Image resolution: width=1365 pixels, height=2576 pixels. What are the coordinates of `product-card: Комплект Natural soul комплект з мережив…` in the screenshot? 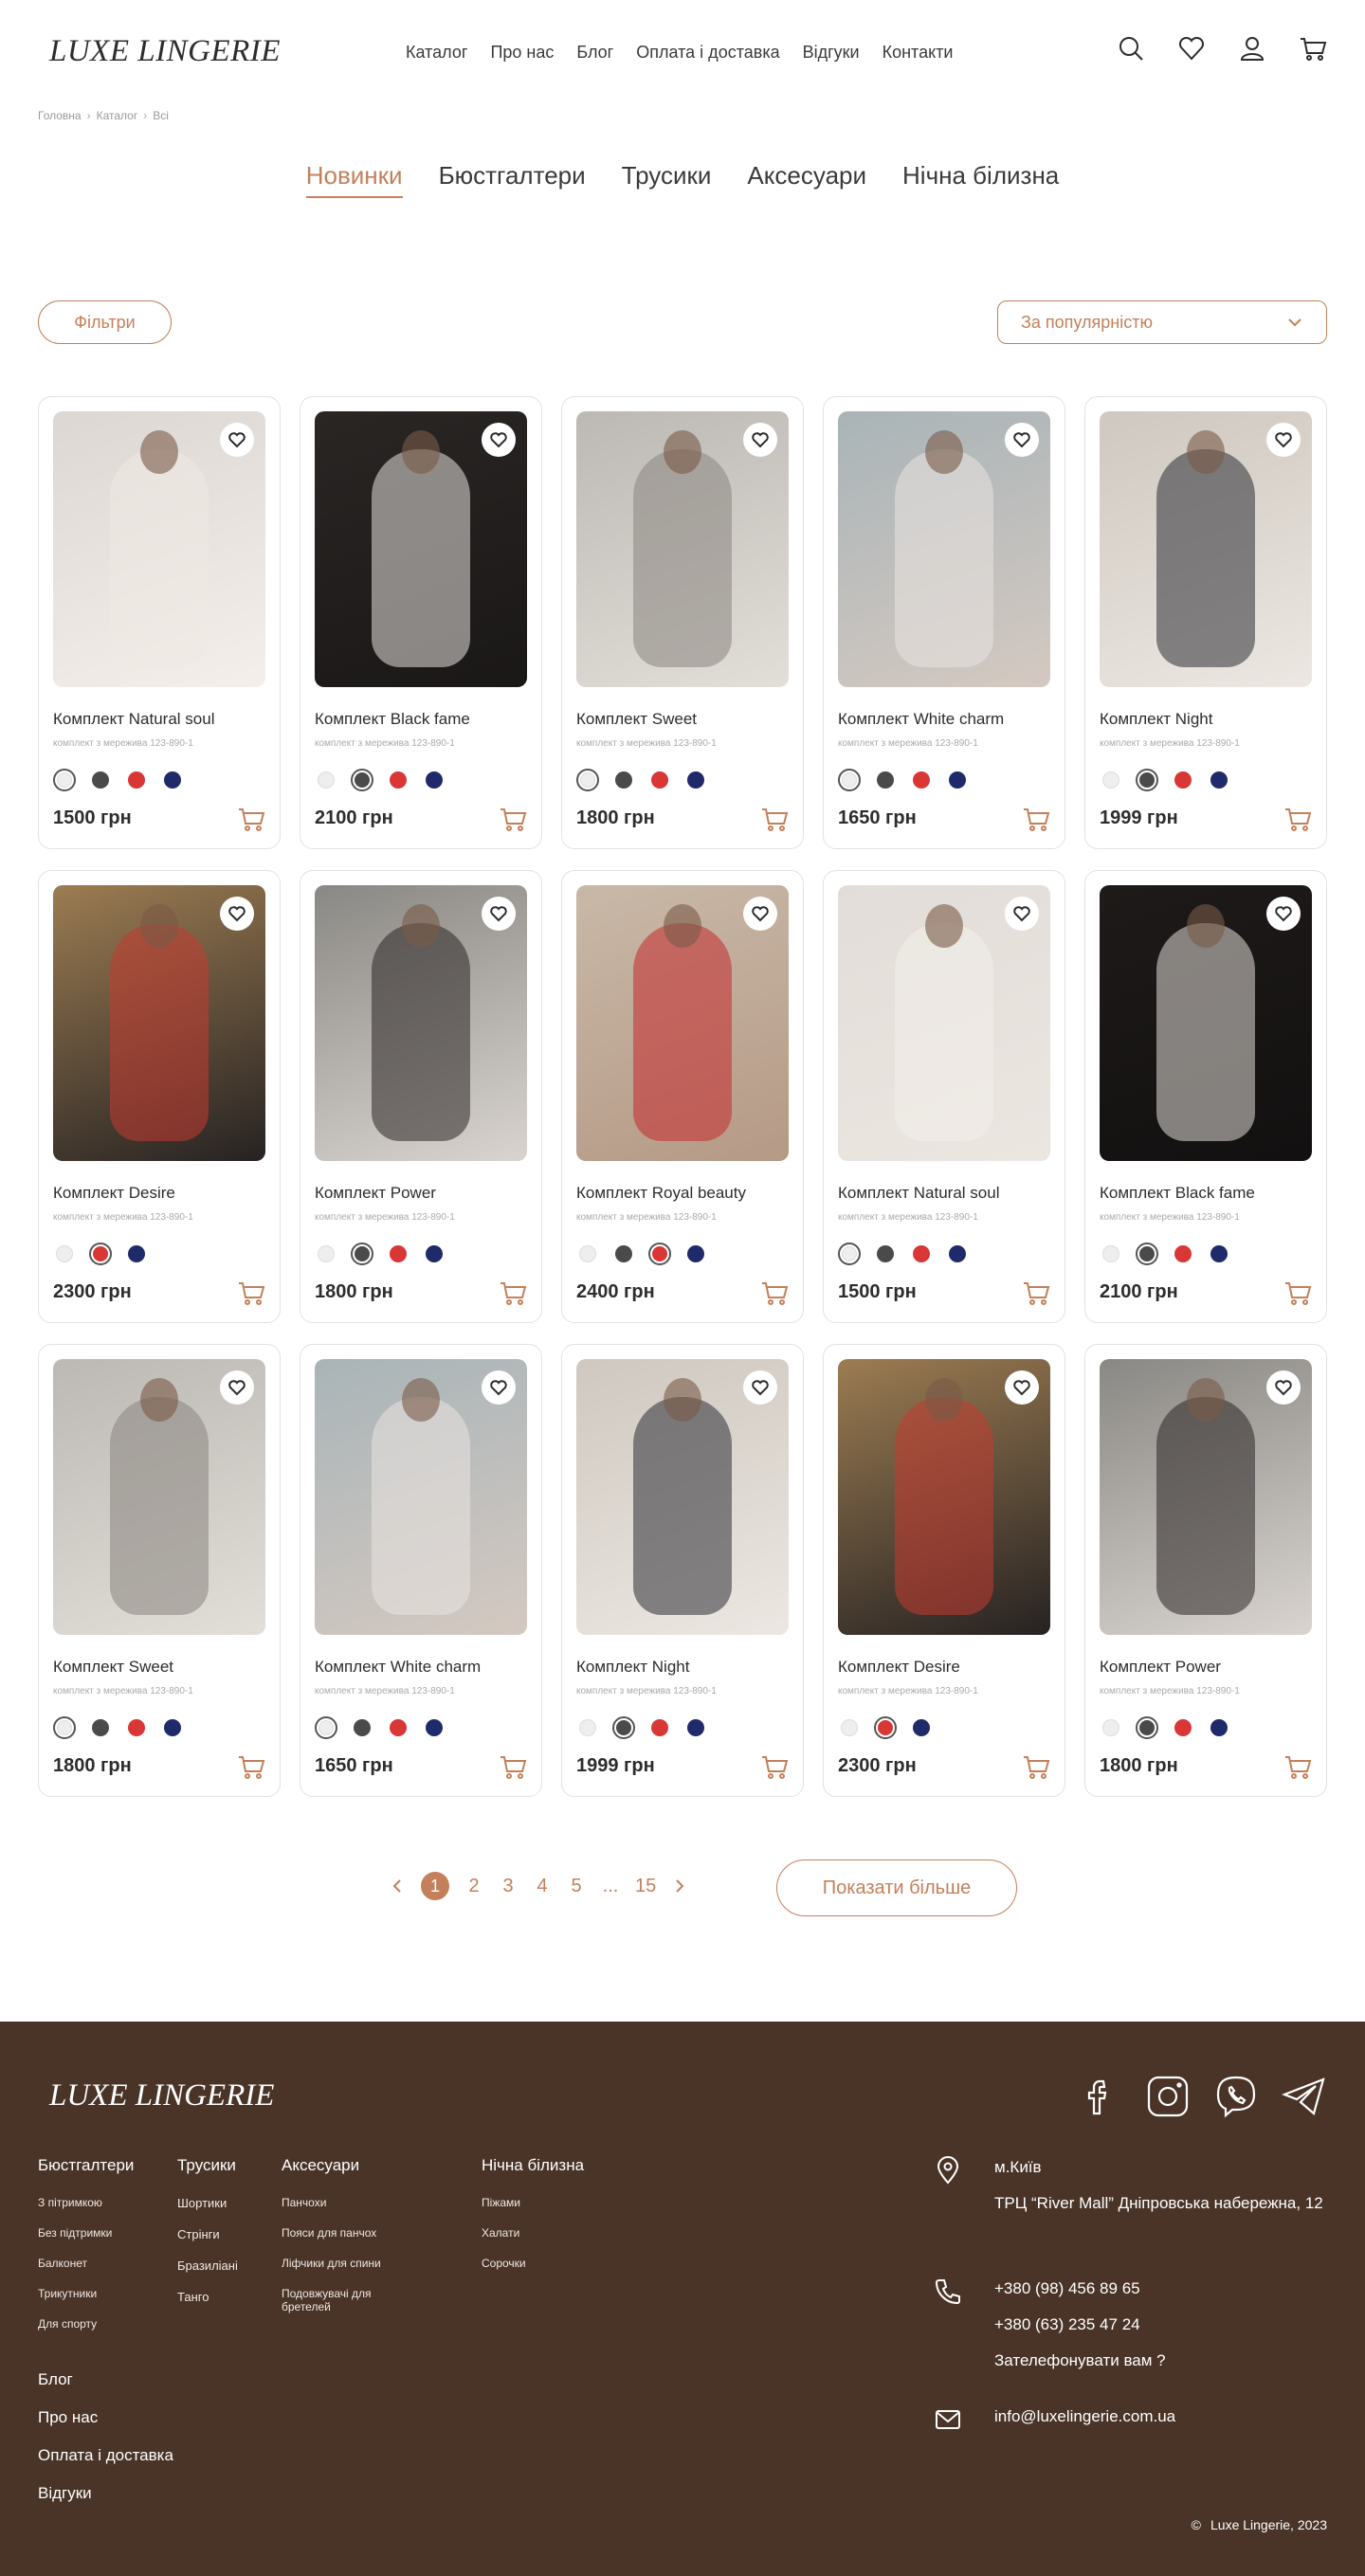 It's located at (159, 622).